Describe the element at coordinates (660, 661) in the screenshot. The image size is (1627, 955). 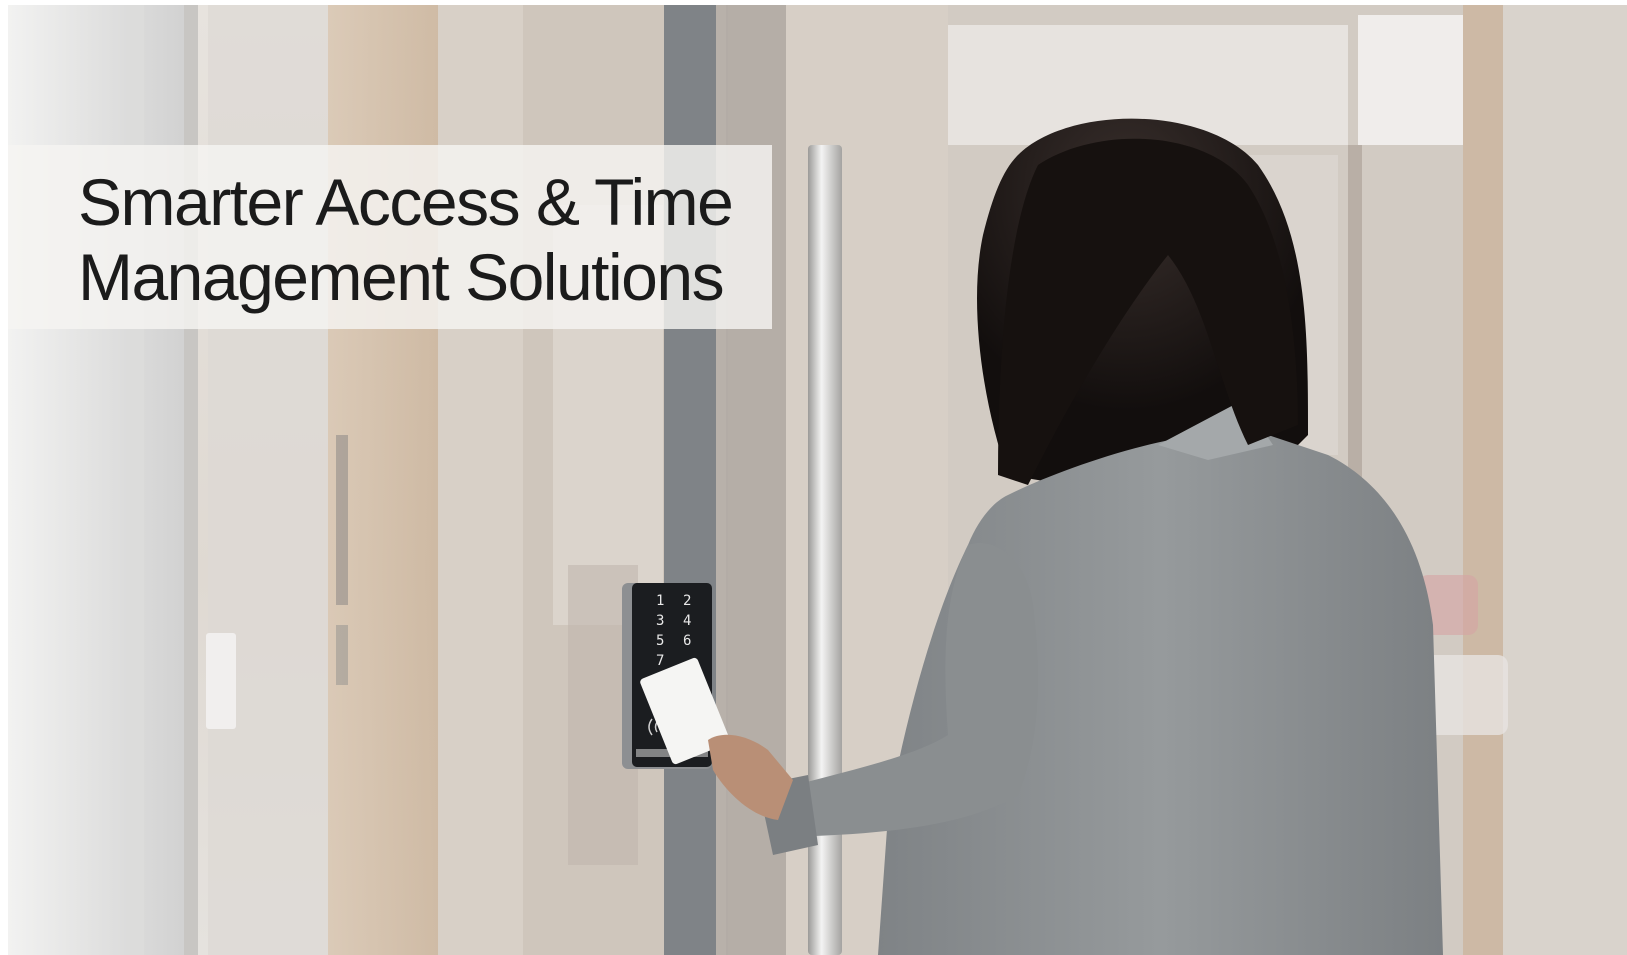
I see `keypad-key: 7` at that location.